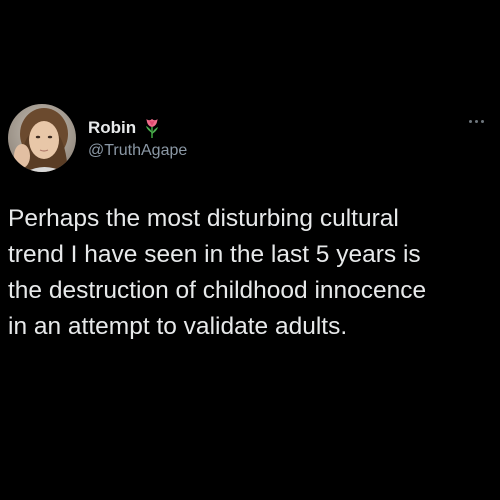 The height and width of the screenshot is (500, 500). I want to click on more-options-icon, so click(476, 121).